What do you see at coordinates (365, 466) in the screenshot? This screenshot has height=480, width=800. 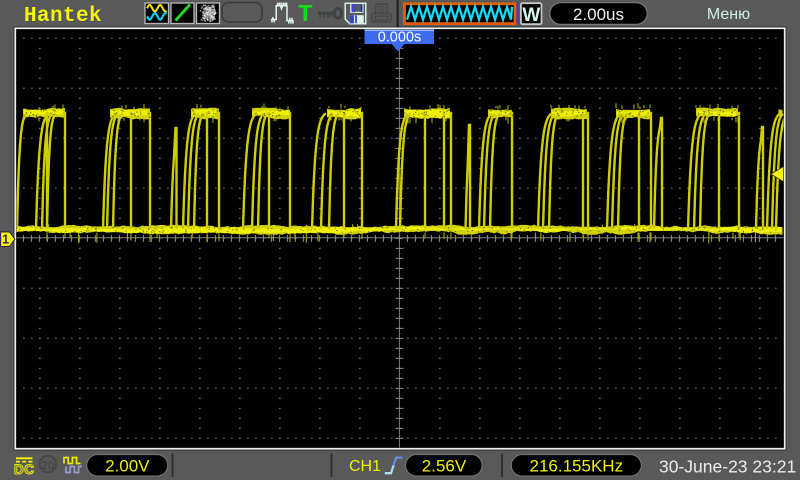 I see `svg-text: CH1` at bounding box center [365, 466].